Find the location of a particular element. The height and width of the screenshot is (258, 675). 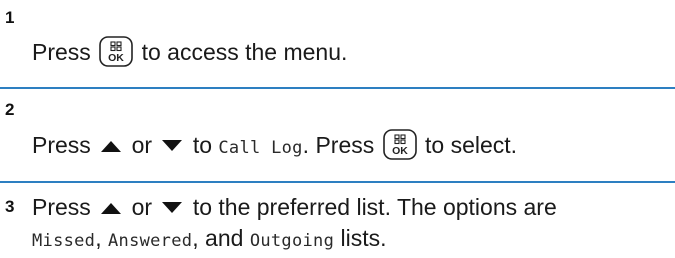

step-text-segment: , is located at coordinates (101, 238).